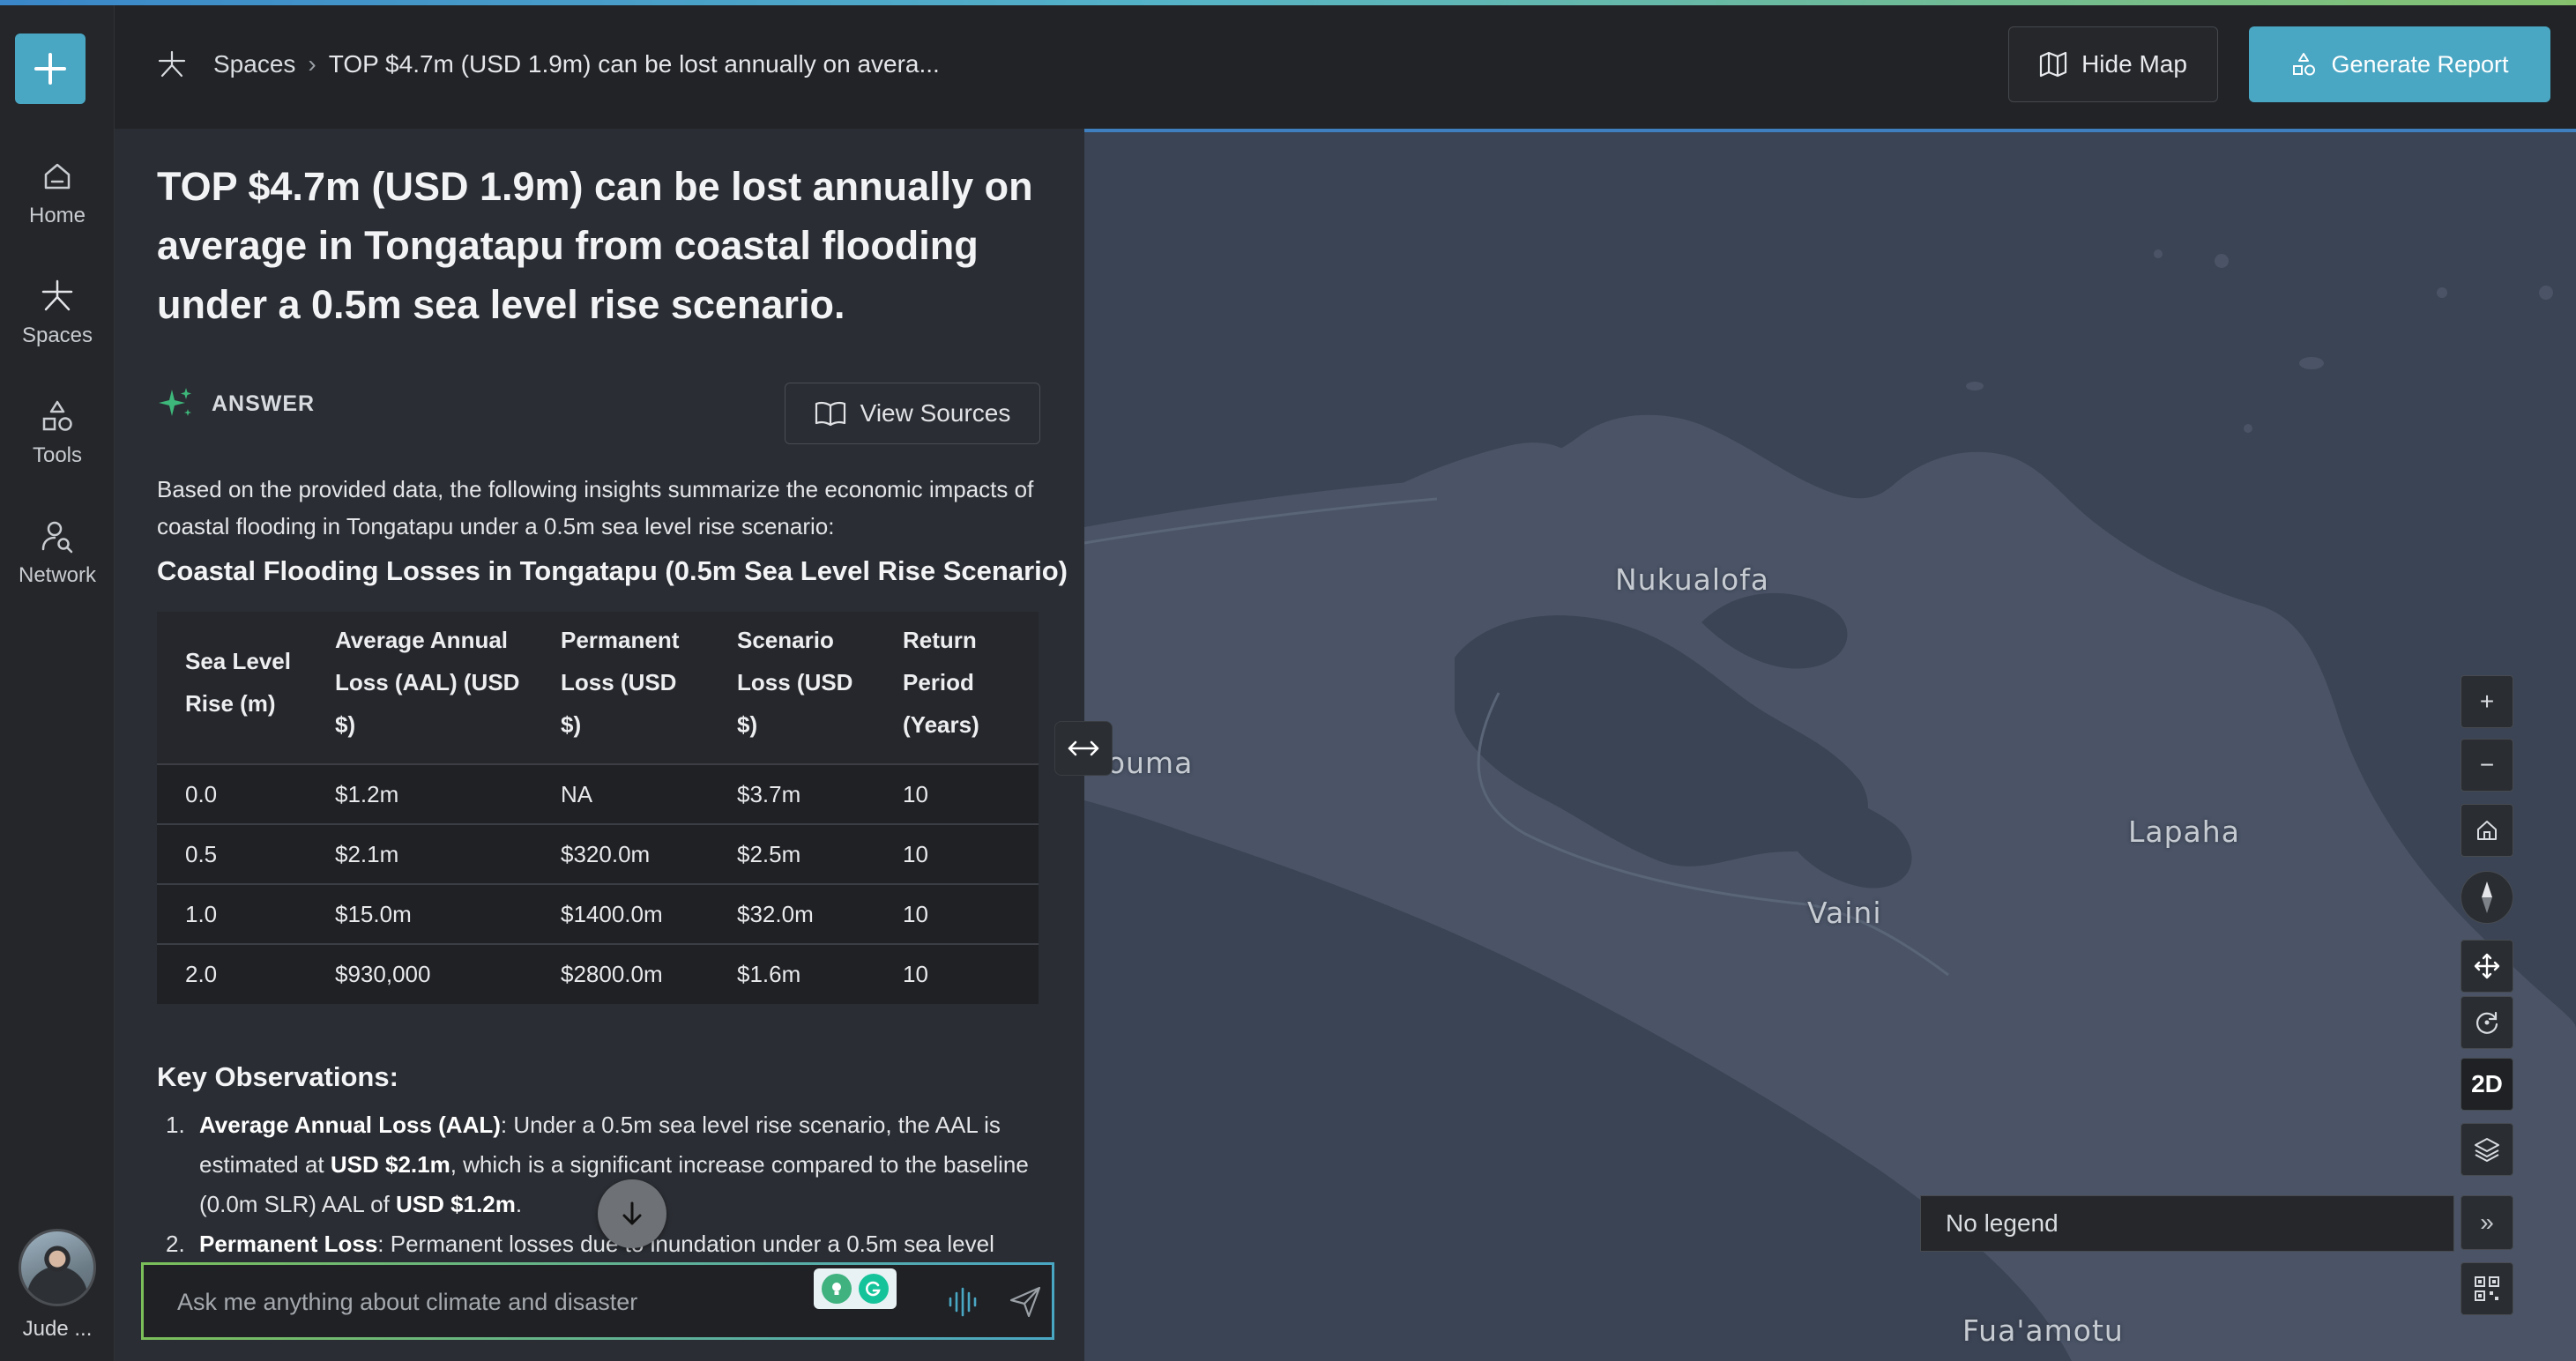 This screenshot has height=1361, width=2576. Describe the element at coordinates (57, 295) in the screenshot. I see `asterisk-icon` at that location.